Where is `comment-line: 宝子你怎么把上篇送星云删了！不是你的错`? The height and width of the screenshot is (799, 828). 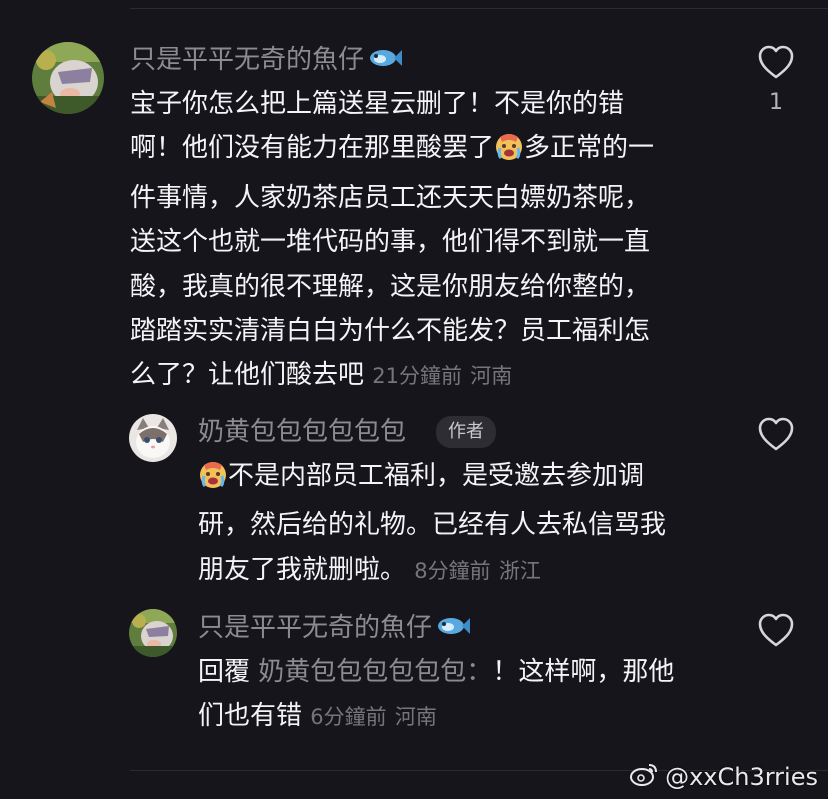
comment-line: 宝子你怎么把上篇送星云删了！不是你的错 is located at coordinates (377, 104).